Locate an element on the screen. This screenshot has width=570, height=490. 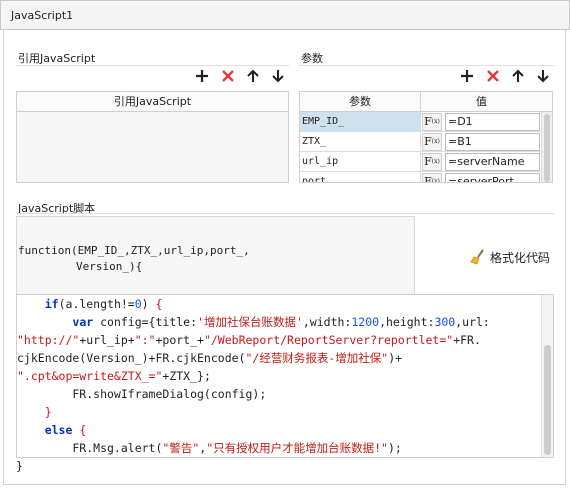
param-name-header: 参数 is located at coordinates (360, 102).